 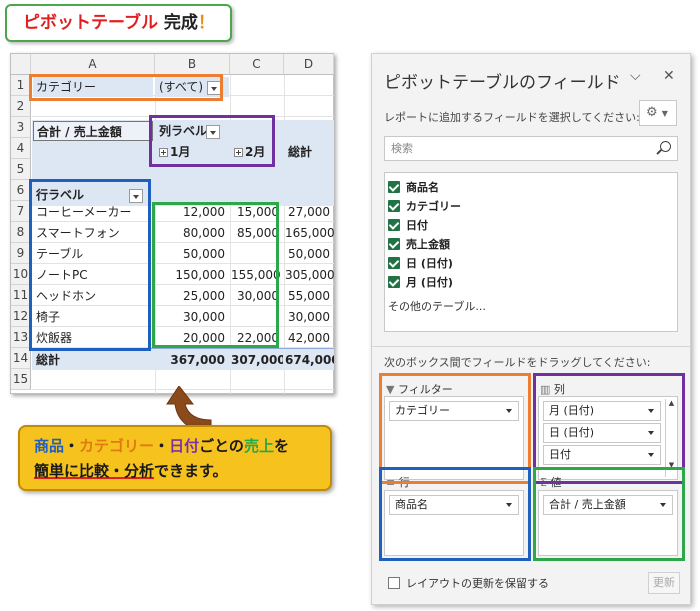 What do you see at coordinates (78, 233) in the screenshot?
I see `product-name-cell: スマートフォン` at bounding box center [78, 233].